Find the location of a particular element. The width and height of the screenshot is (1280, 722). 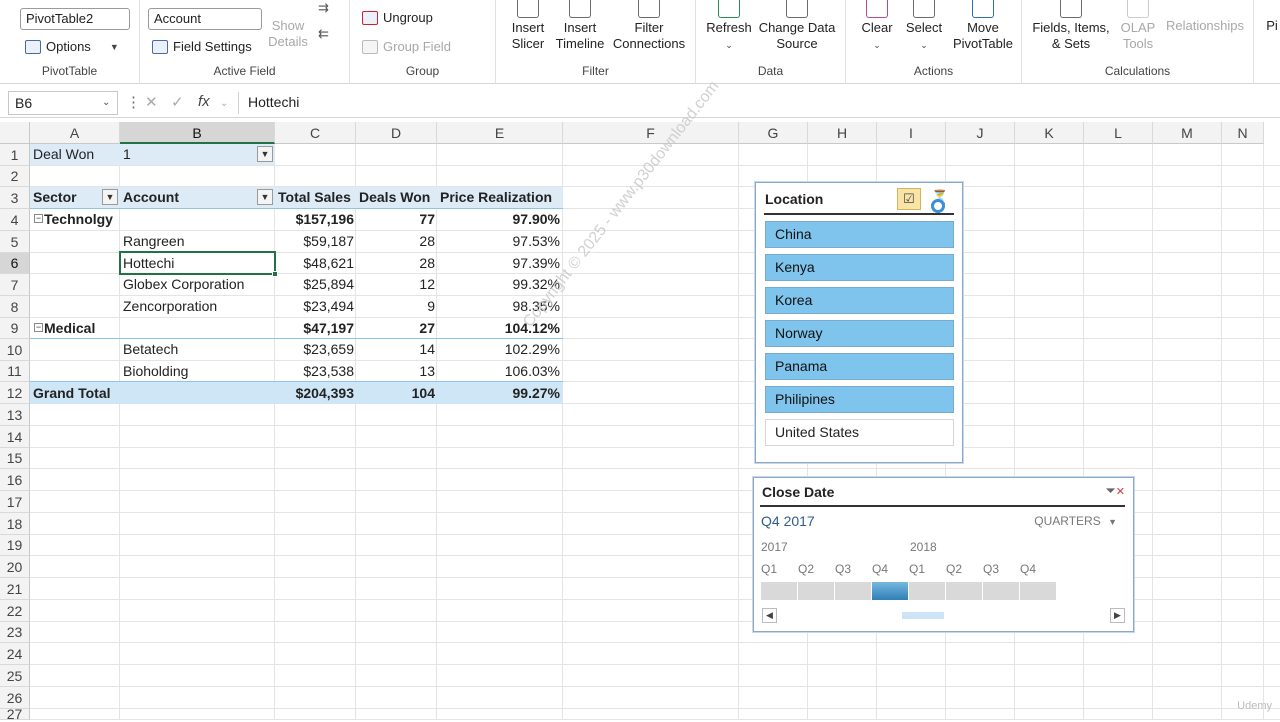

account-price-realization: 97.39% is located at coordinates (500, 263).